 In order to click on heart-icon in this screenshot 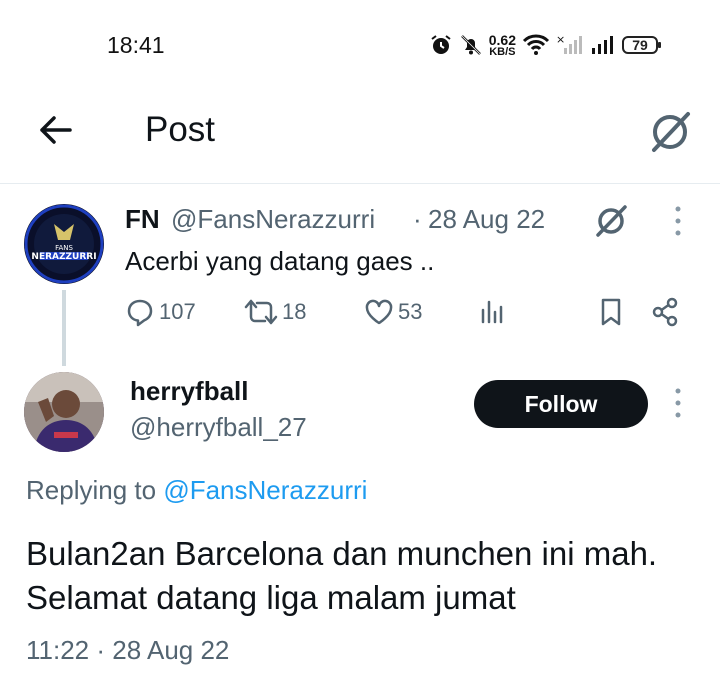, I will do `click(379, 312)`.